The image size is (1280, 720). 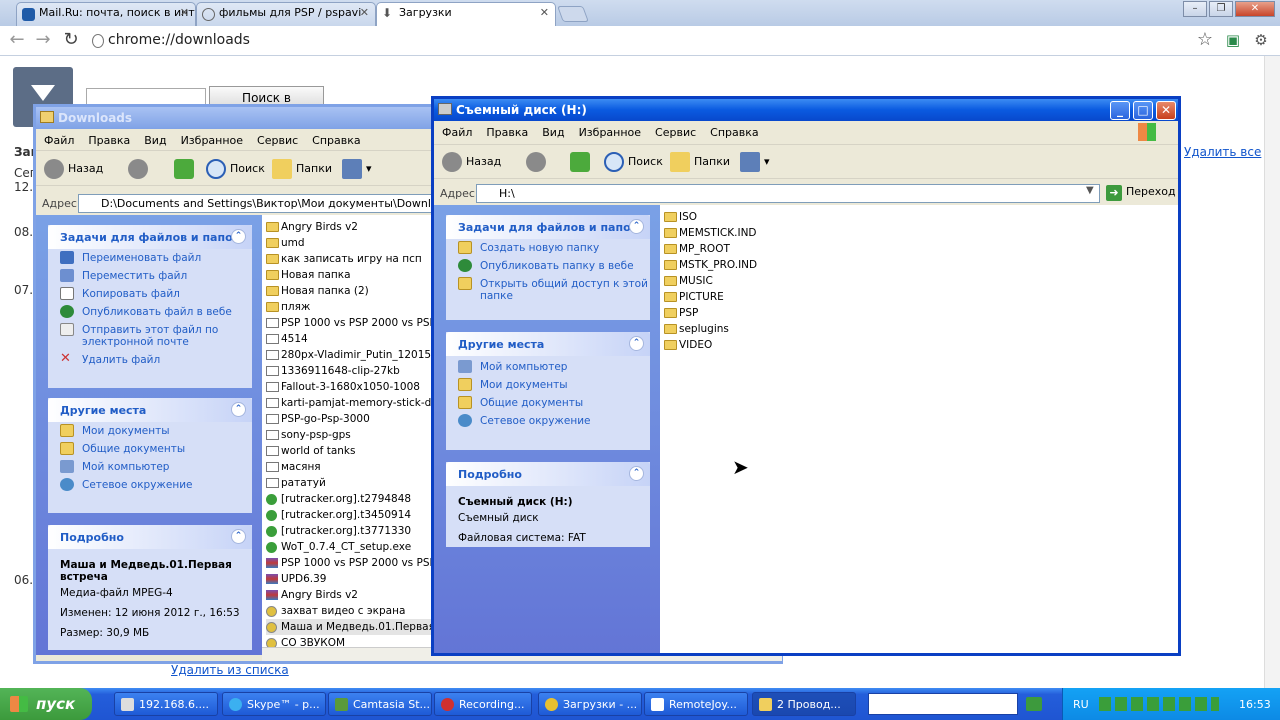 I want to click on file-row: WoT_0.7.4_CT_setup.exe, so click(x=338, y=547).